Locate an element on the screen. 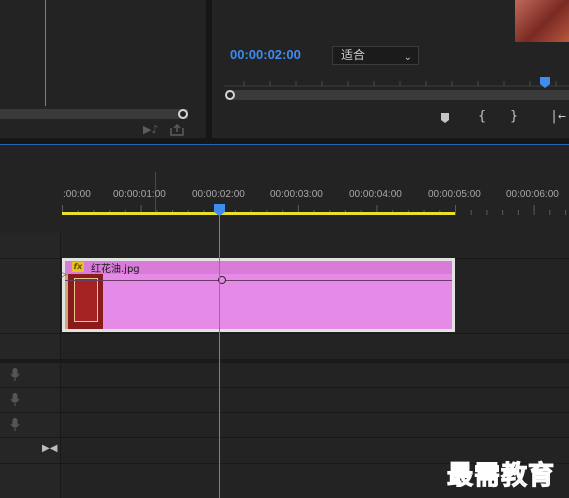  fit-dropdown-value: 适合 is located at coordinates (353, 55).